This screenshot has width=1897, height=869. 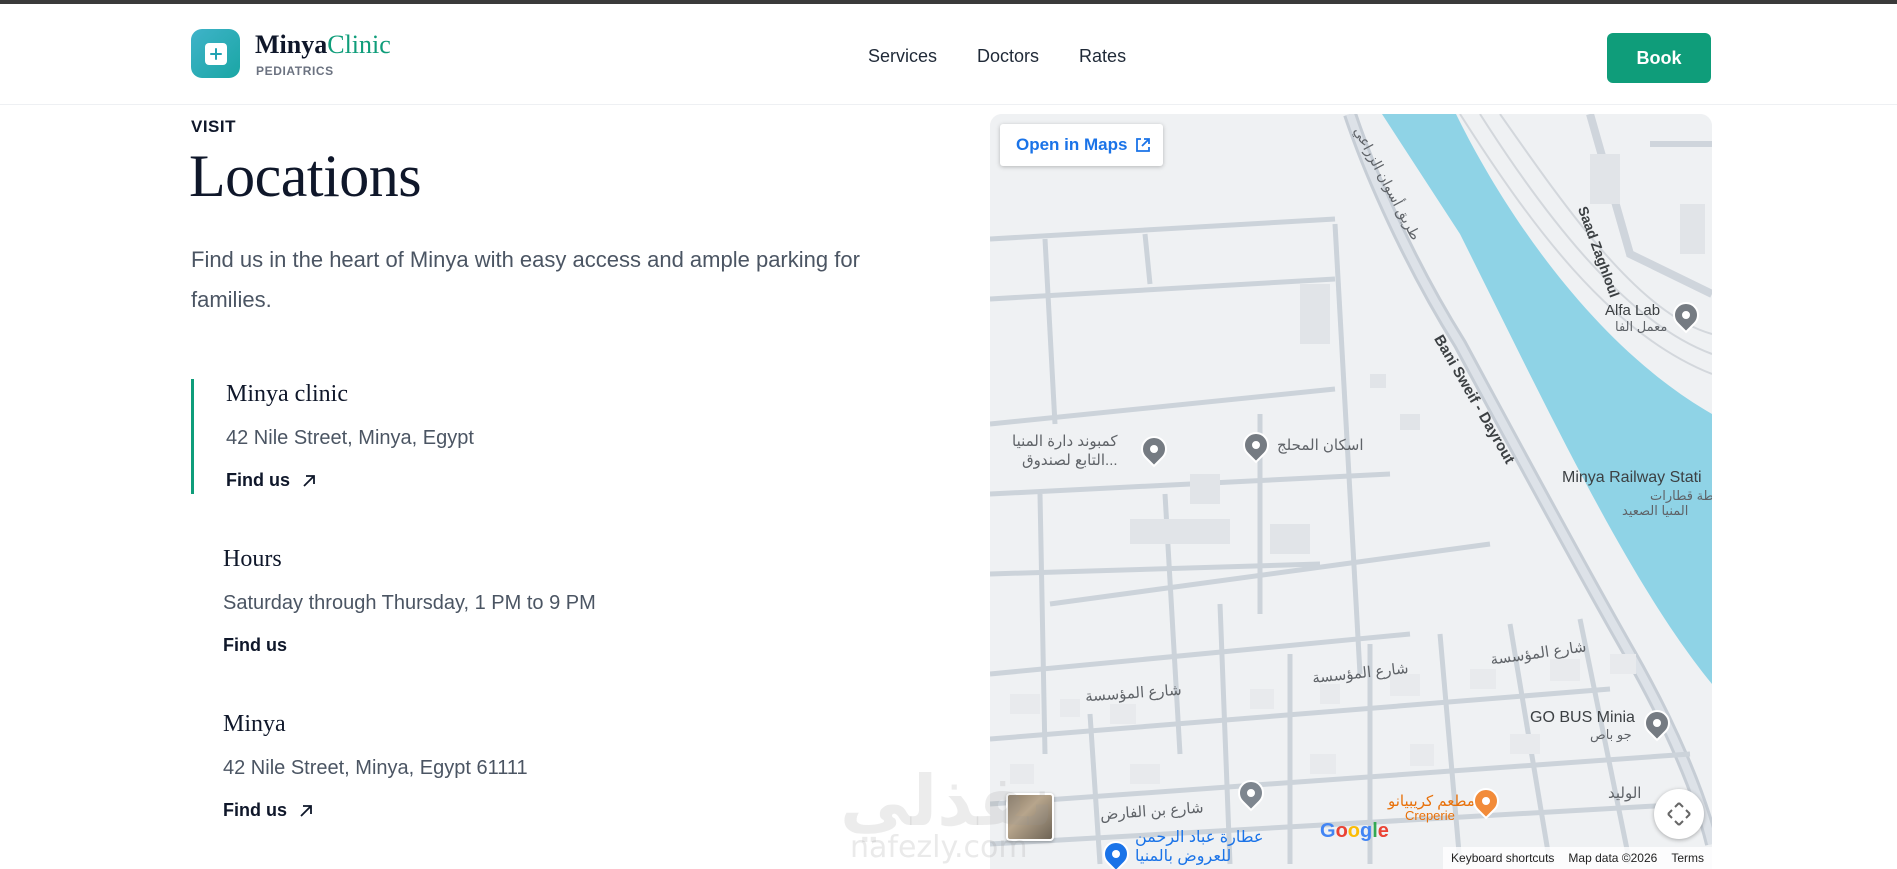 What do you see at coordinates (287, 394) in the screenshot?
I see `location-name: Minya clinic` at bounding box center [287, 394].